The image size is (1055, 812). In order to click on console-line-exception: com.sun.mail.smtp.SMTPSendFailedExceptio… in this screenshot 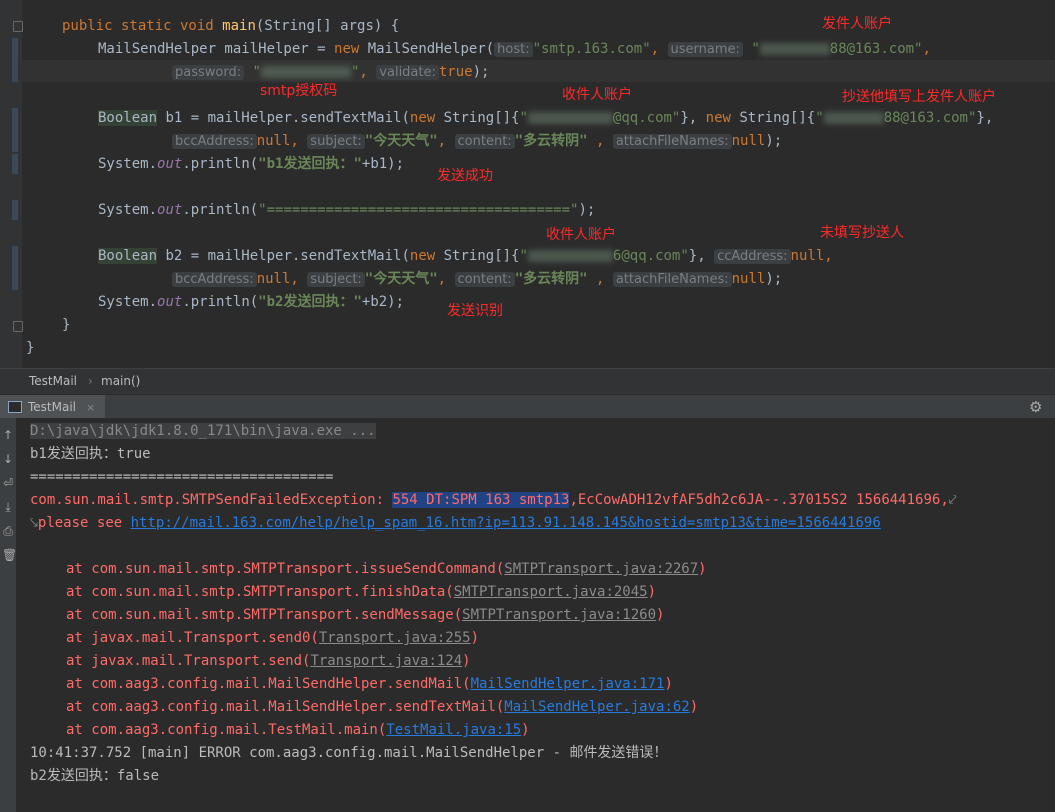, I will do `click(493, 500)`.